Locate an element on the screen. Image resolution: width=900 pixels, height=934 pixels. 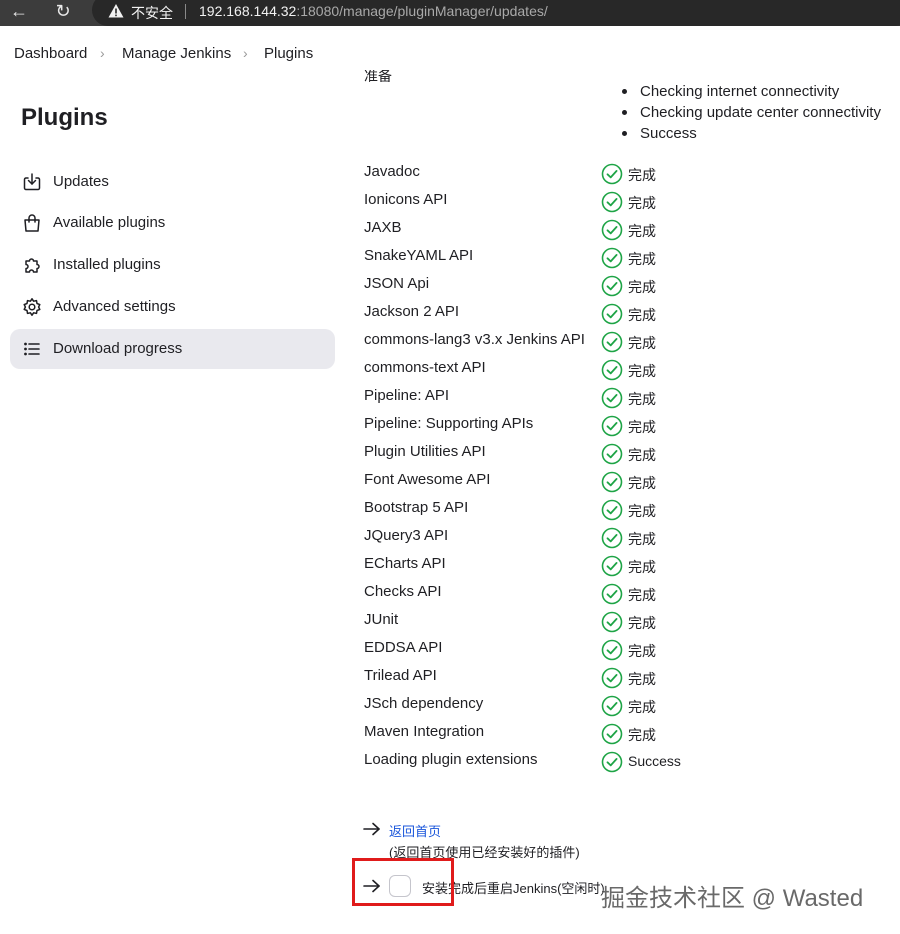
address-divider is located at coordinates (185, 11).